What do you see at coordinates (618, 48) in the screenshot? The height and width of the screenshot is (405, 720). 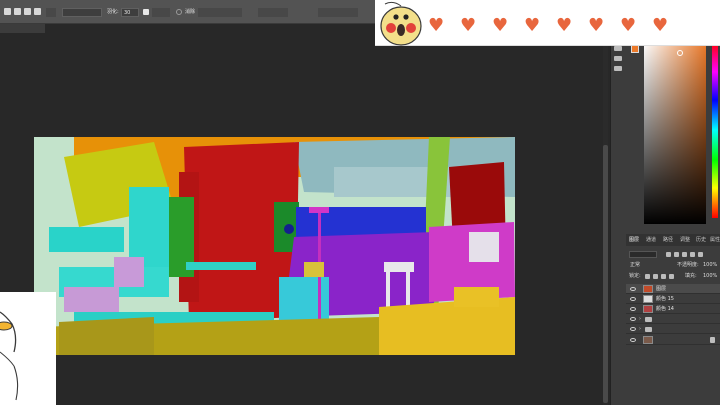 I see `color-panel-icon` at bounding box center [618, 48].